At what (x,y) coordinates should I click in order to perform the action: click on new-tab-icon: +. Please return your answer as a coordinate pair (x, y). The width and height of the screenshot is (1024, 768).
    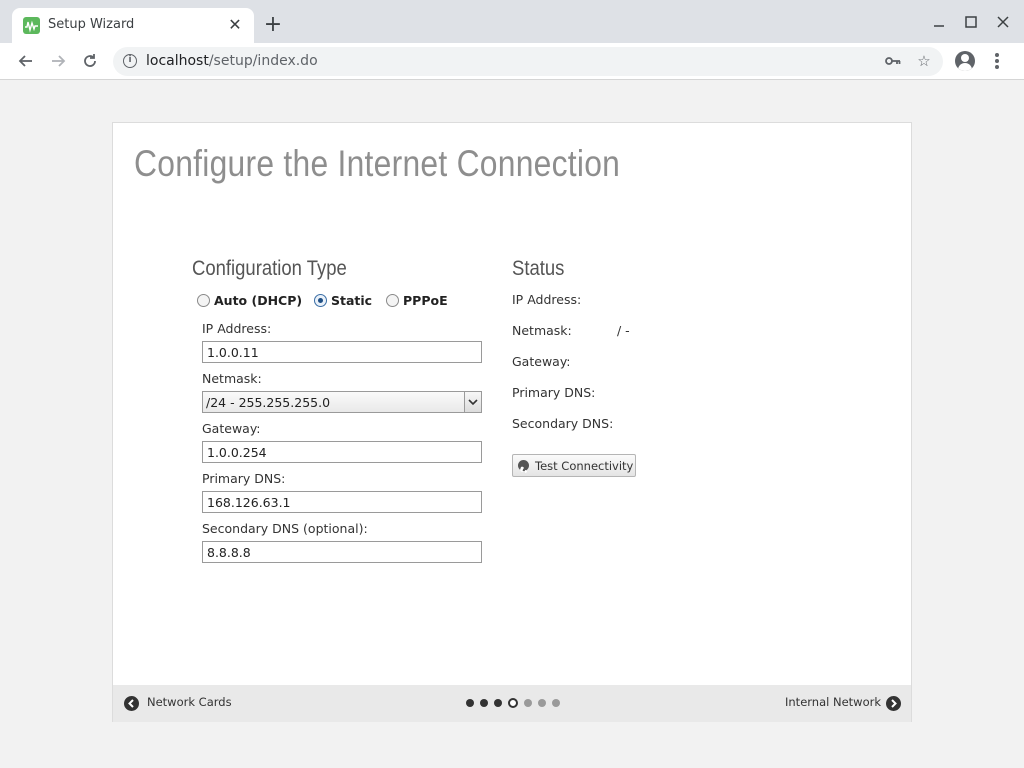
    Looking at the image, I should click on (273, 25).